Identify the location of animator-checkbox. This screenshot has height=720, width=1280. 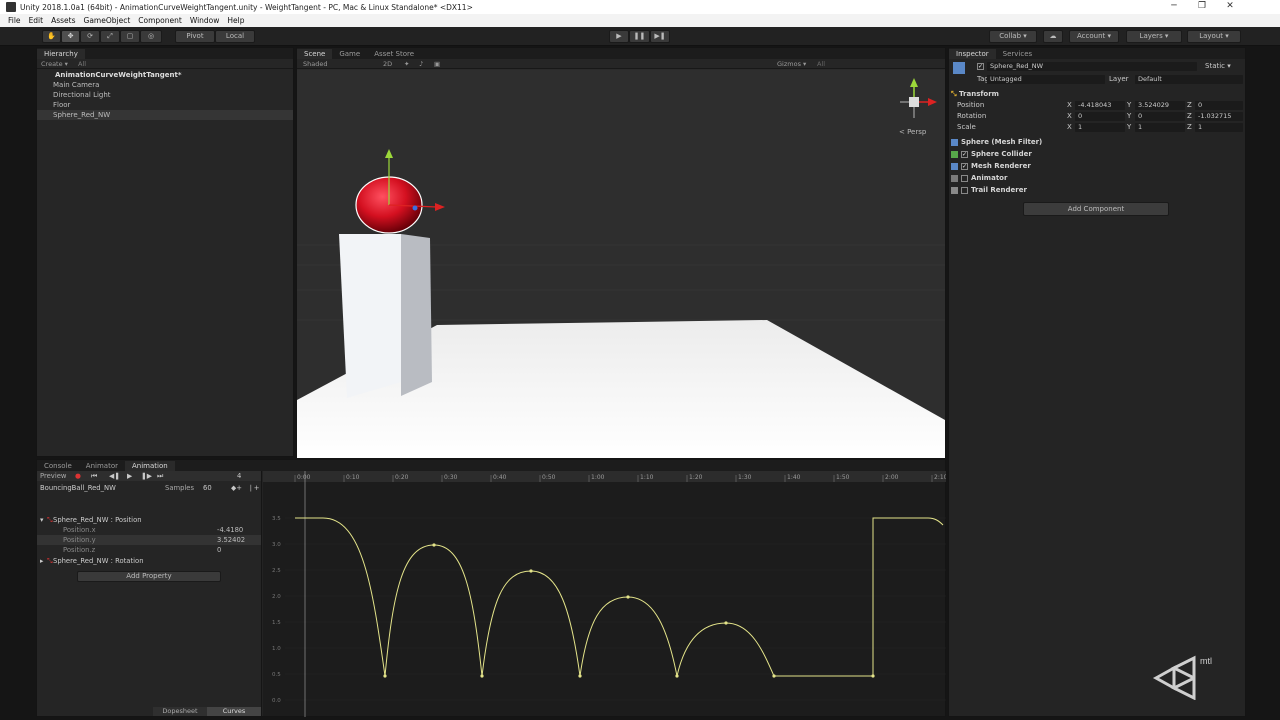
(964, 178).